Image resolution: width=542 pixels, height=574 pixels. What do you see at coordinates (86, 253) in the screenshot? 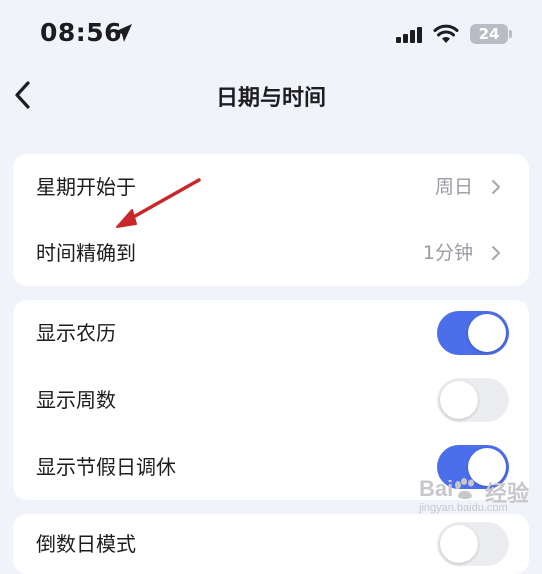
I see `row-label: 时间精确到` at bounding box center [86, 253].